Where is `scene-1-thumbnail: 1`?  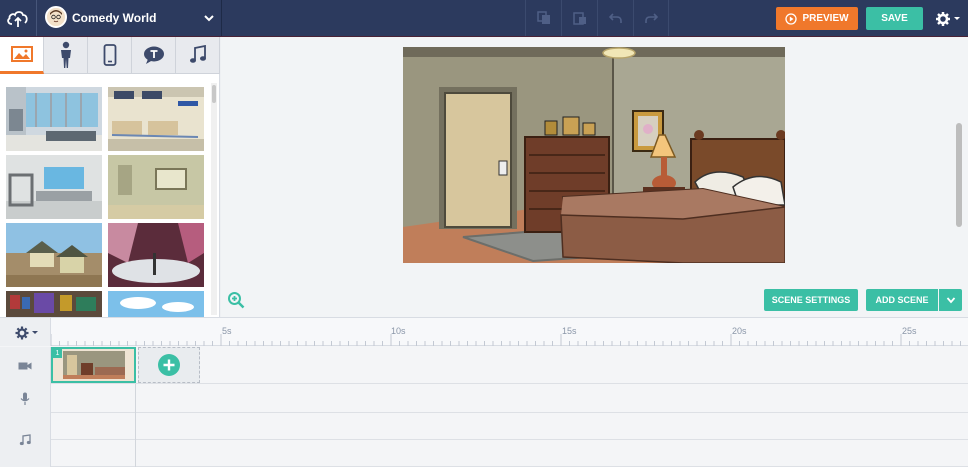
scene-1-thumbnail: 1 is located at coordinates (93, 365).